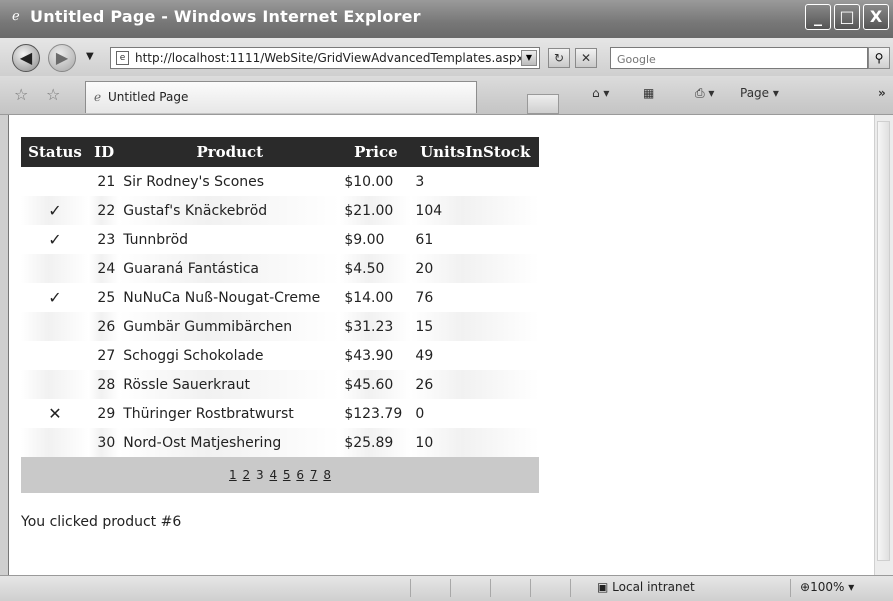 This screenshot has width=893, height=601. What do you see at coordinates (827, 587) in the screenshot?
I see `zoom-control: ⊕100% ▾` at bounding box center [827, 587].